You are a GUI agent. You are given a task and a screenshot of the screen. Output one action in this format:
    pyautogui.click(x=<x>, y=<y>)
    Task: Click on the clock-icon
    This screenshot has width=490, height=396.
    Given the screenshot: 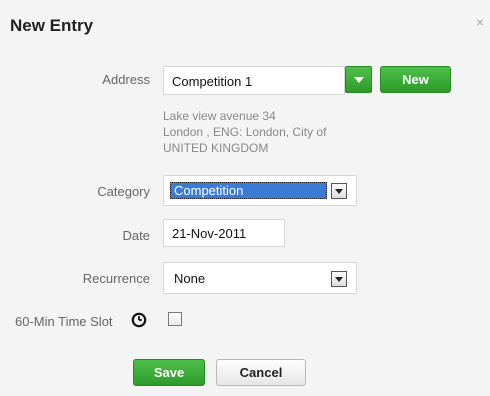 What is the action you would take?
    pyautogui.click(x=139, y=320)
    